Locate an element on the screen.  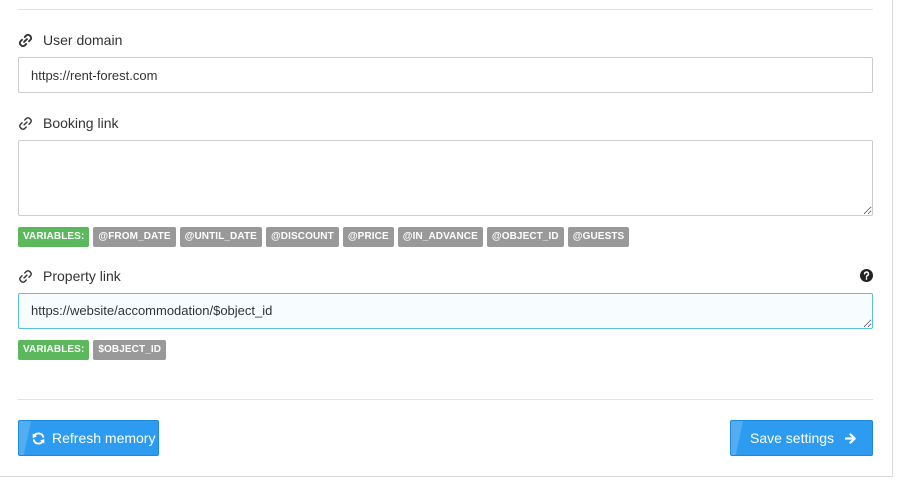
property-link-label-row: Property link is located at coordinates (69, 276).